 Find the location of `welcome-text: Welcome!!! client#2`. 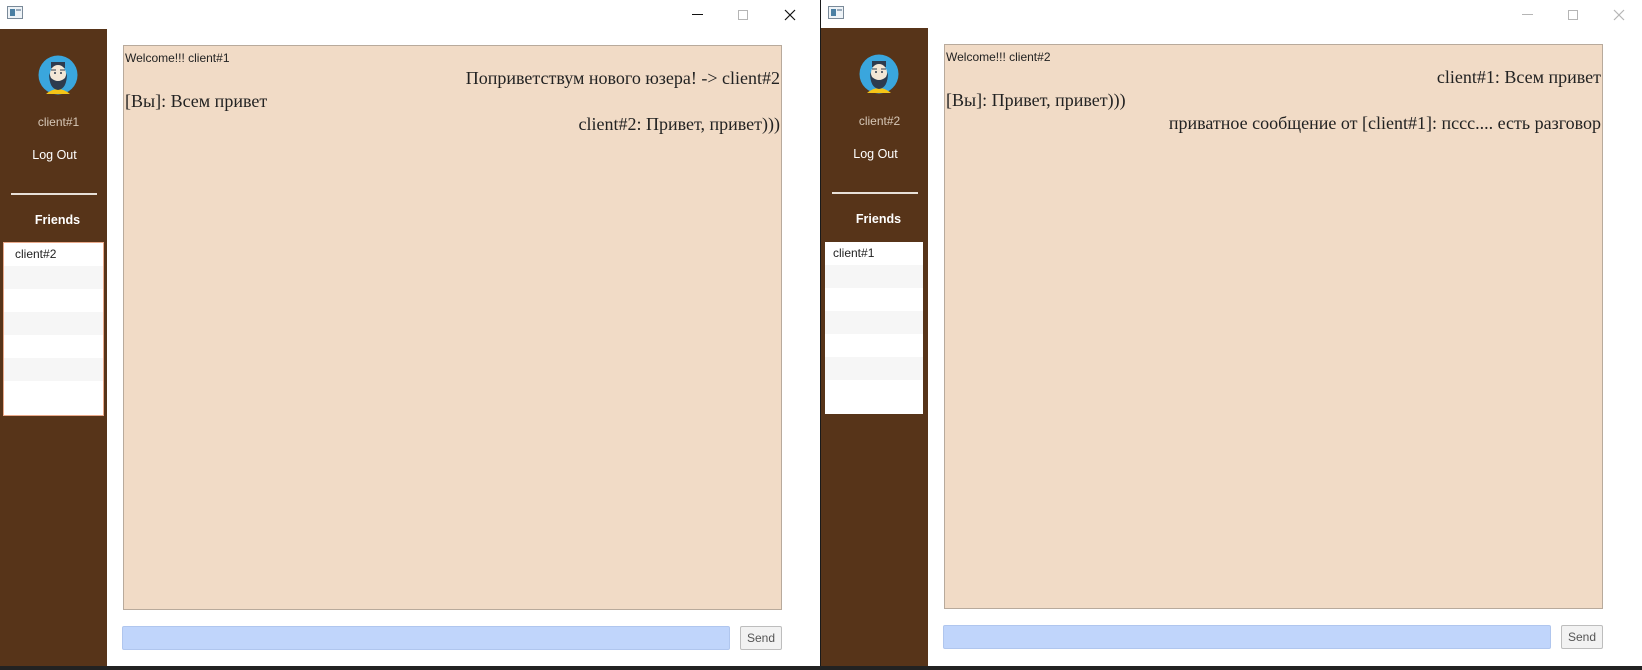

welcome-text: Welcome!!! client#2 is located at coordinates (998, 57).